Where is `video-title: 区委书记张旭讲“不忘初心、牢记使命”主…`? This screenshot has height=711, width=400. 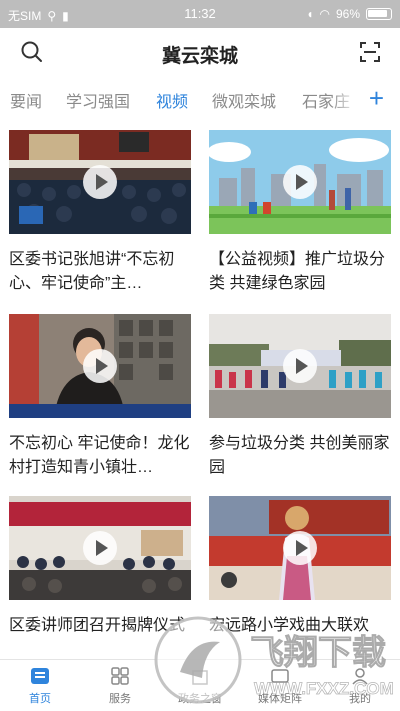
video-title: 区委书记张旭讲“不忘初心、牢记使命”主… is located at coordinates (101, 272).